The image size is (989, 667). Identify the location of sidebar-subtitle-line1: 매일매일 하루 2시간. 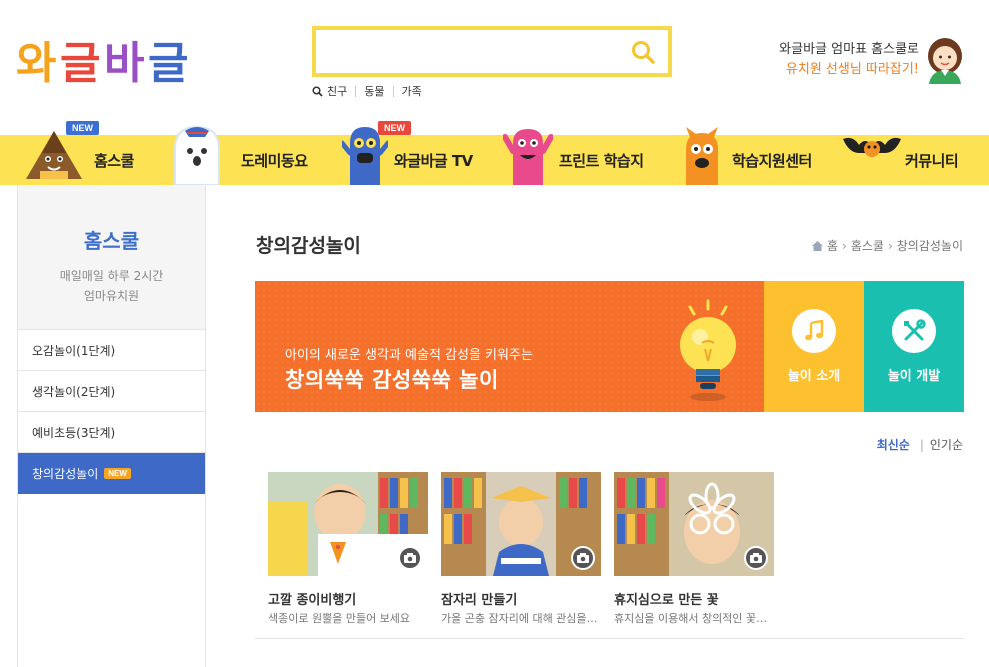
(111, 276).